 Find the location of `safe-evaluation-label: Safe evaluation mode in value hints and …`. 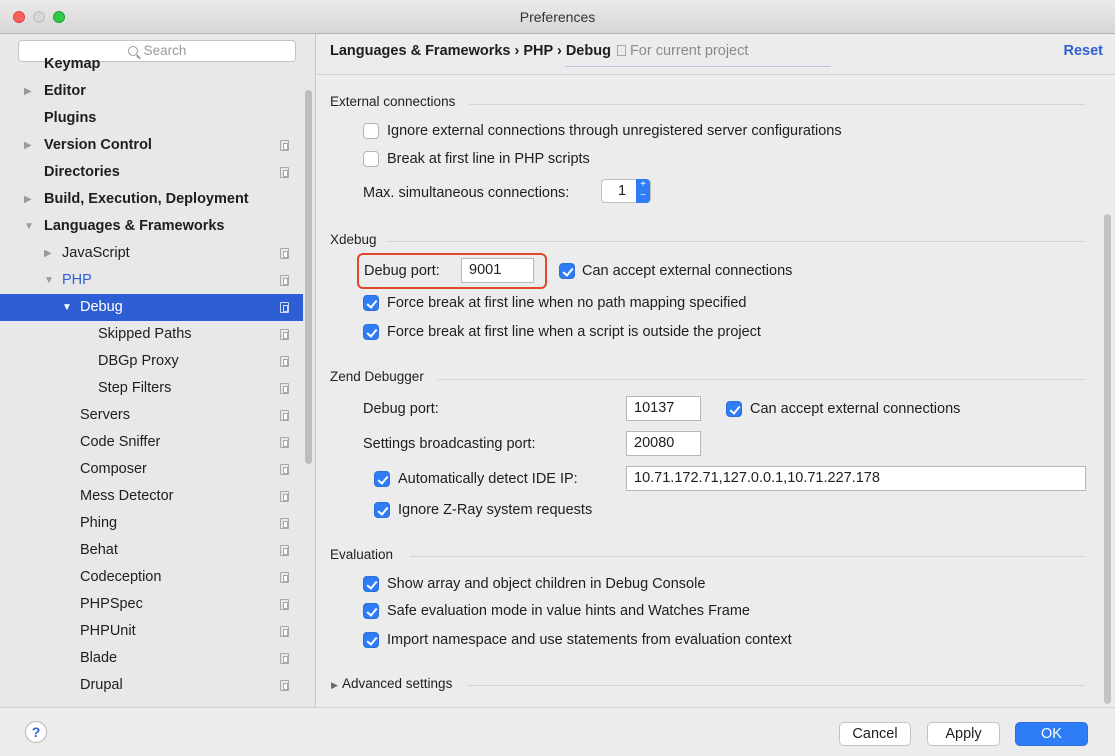

safe-evaluation-label: Safe evaluation mode in value hints and … is located at coordinates (568, 611).